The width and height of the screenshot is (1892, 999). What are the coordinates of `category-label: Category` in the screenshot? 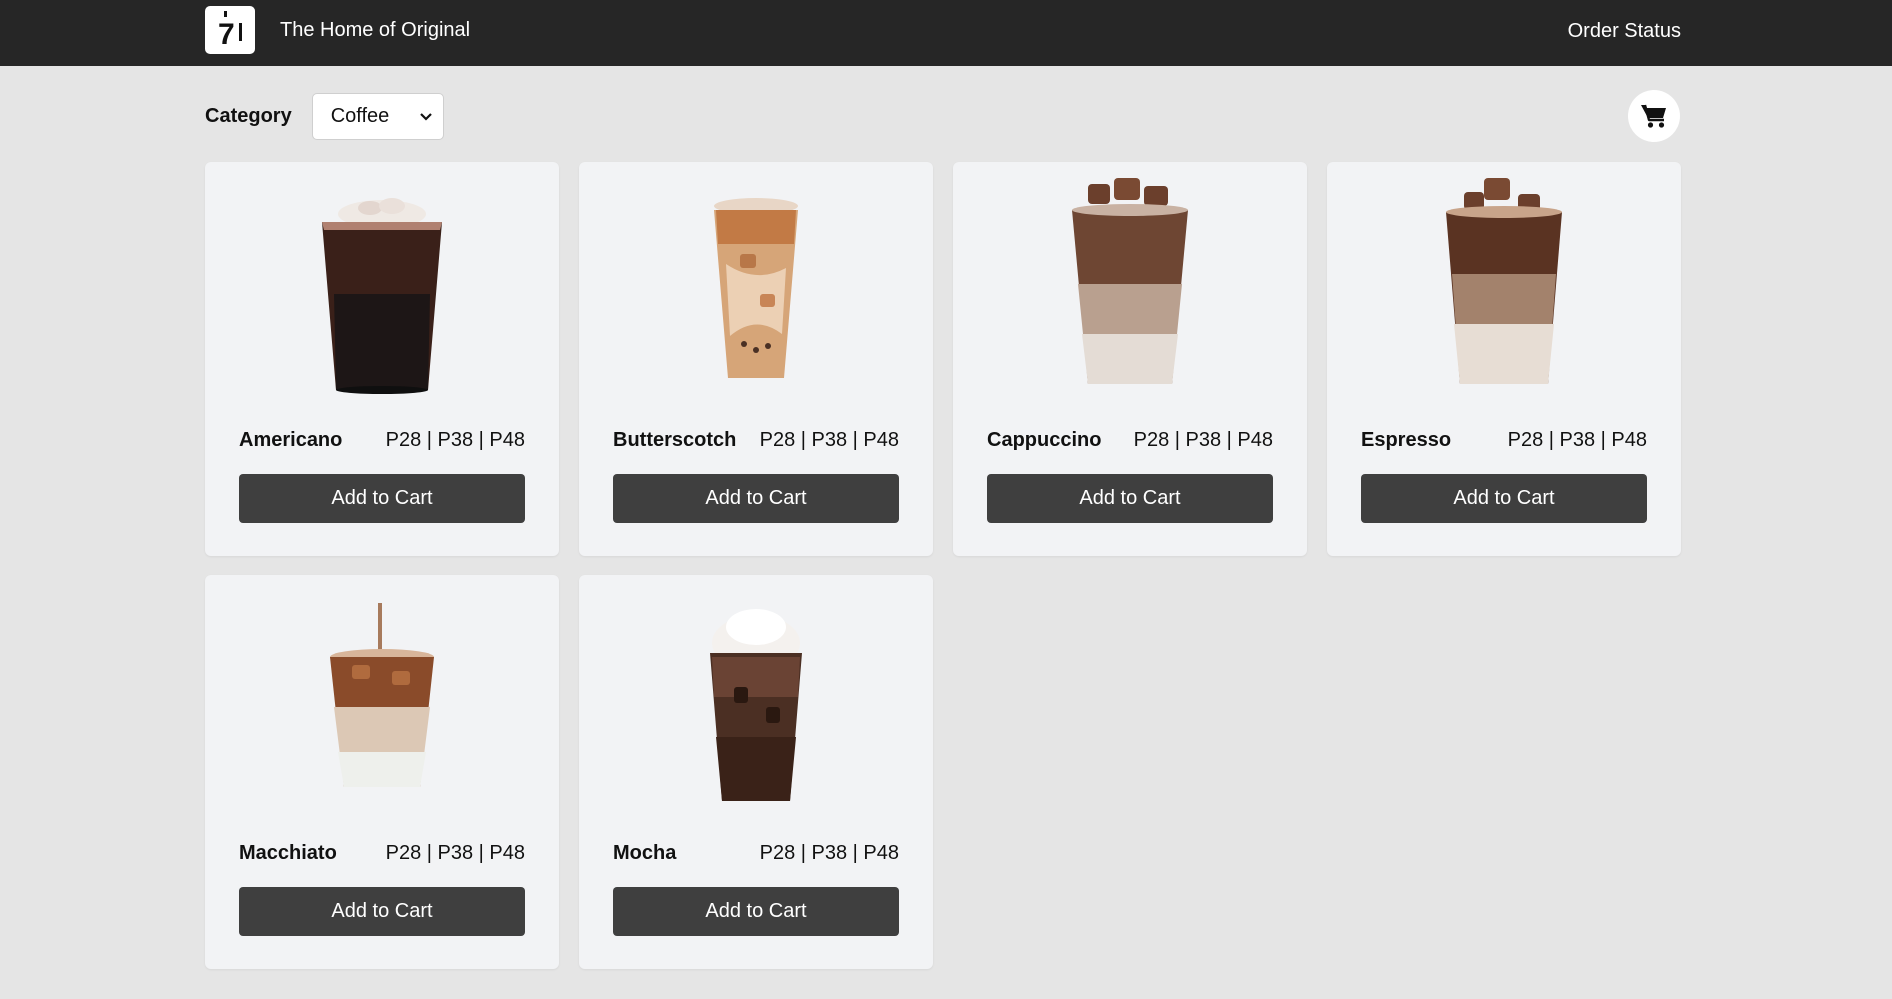 It's located at (248, 116).